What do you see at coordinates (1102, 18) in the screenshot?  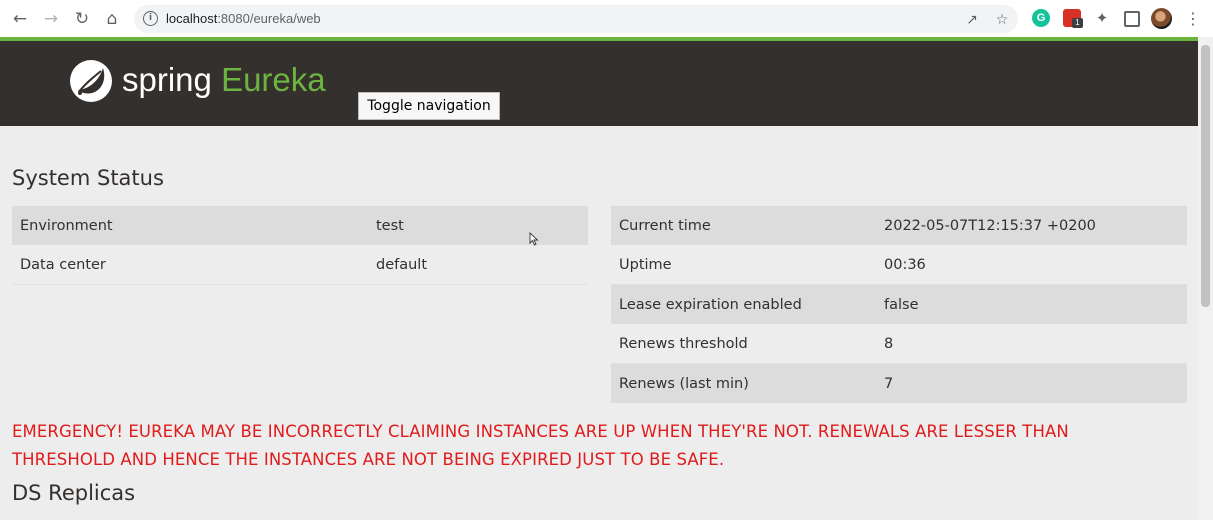 I see `extensions-puzzle-icon: ✦` at bounding box center [1102, 18].